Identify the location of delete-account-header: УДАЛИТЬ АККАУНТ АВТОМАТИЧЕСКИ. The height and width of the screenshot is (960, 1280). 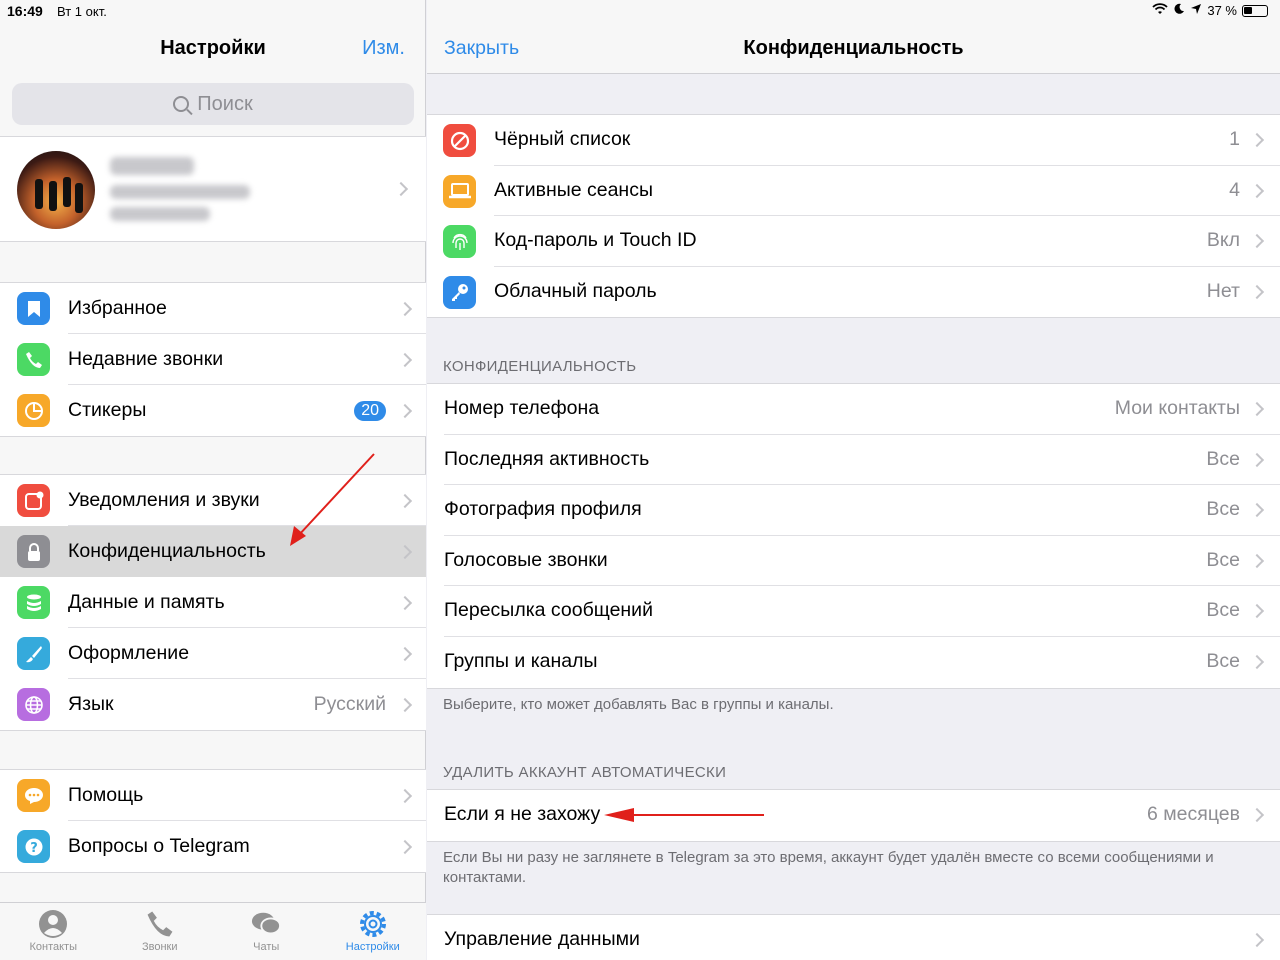
(585, 772).